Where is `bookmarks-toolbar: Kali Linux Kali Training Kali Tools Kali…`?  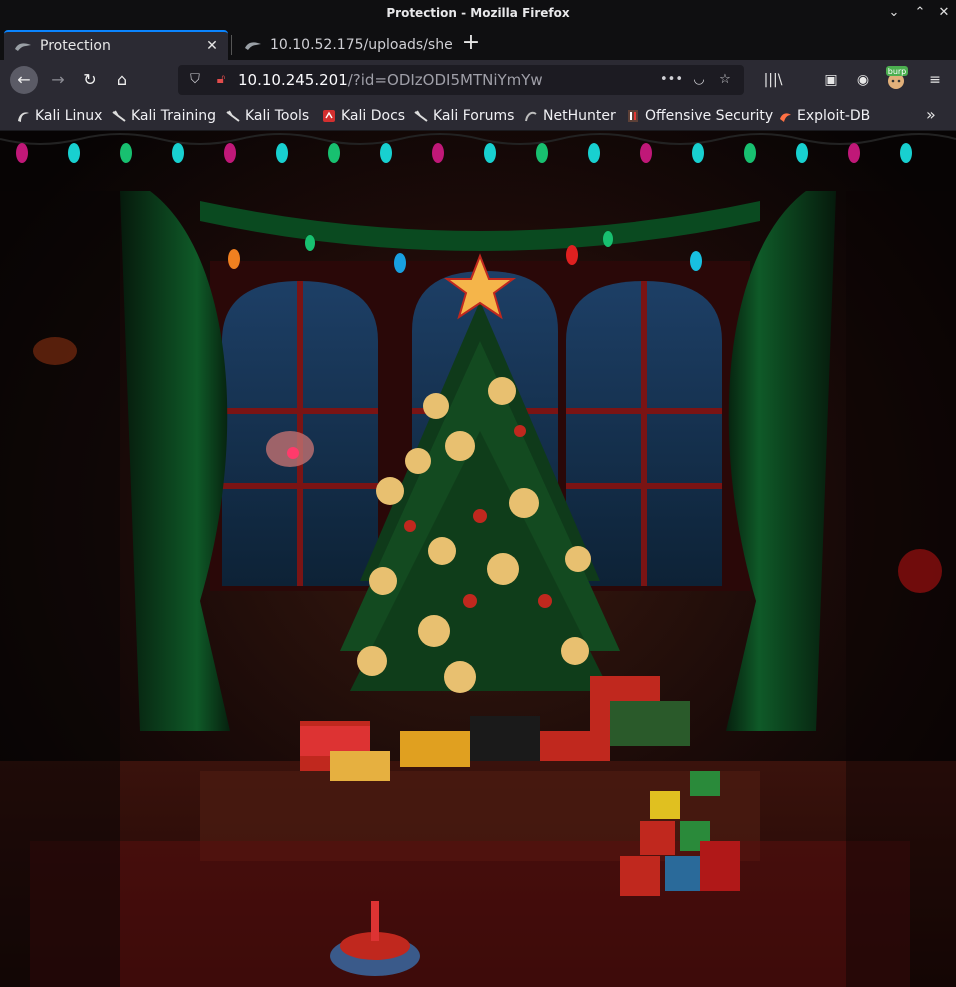 bookmarks-toolbar: Kali Linux Kali Training Kali Tools Kali… is located at coordinates (478, 115).